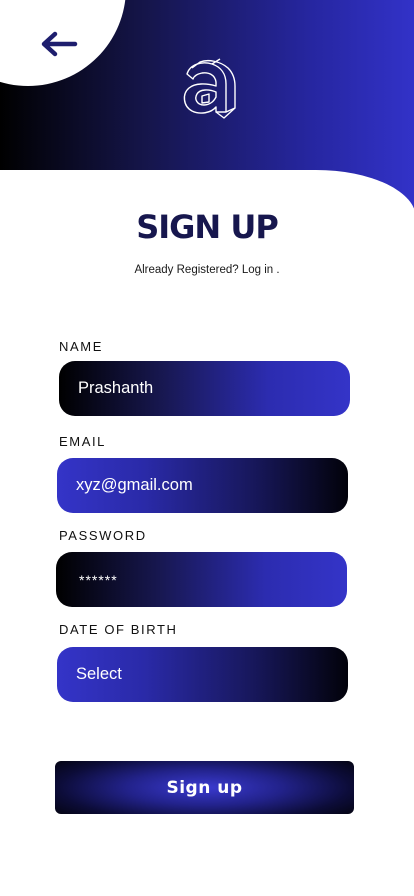 Image resolution: width=414 pixels, height=896 pixels. What do you see at coordinates (209, 88) in the screenshot?
I see `letter-a-logo-icon` at bounding box center [209, 88].